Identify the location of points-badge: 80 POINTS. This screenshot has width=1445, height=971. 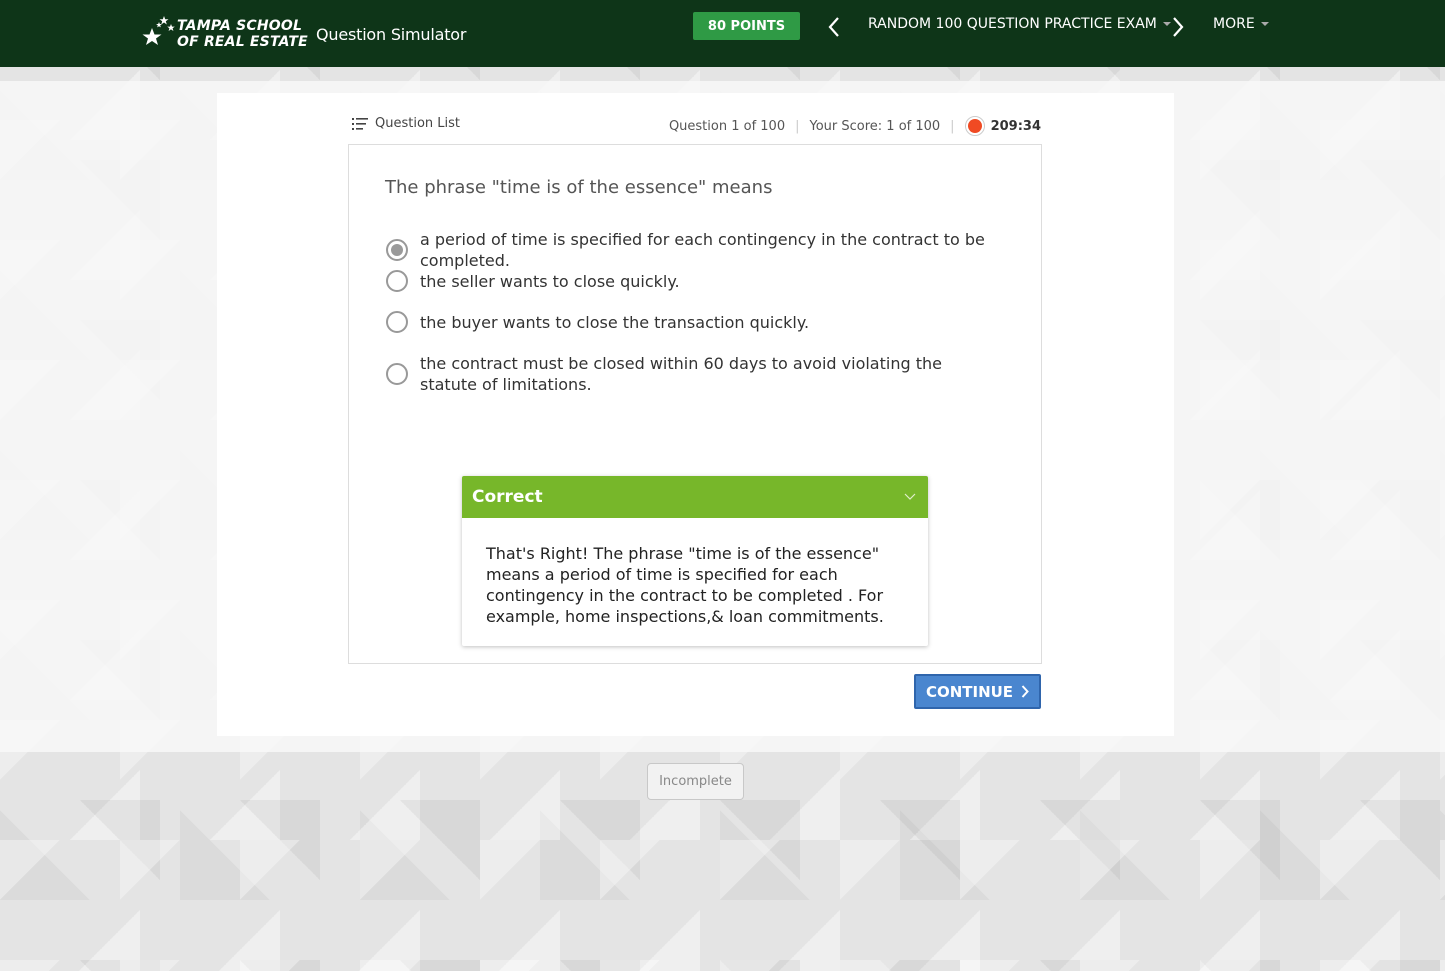
(746, 26).